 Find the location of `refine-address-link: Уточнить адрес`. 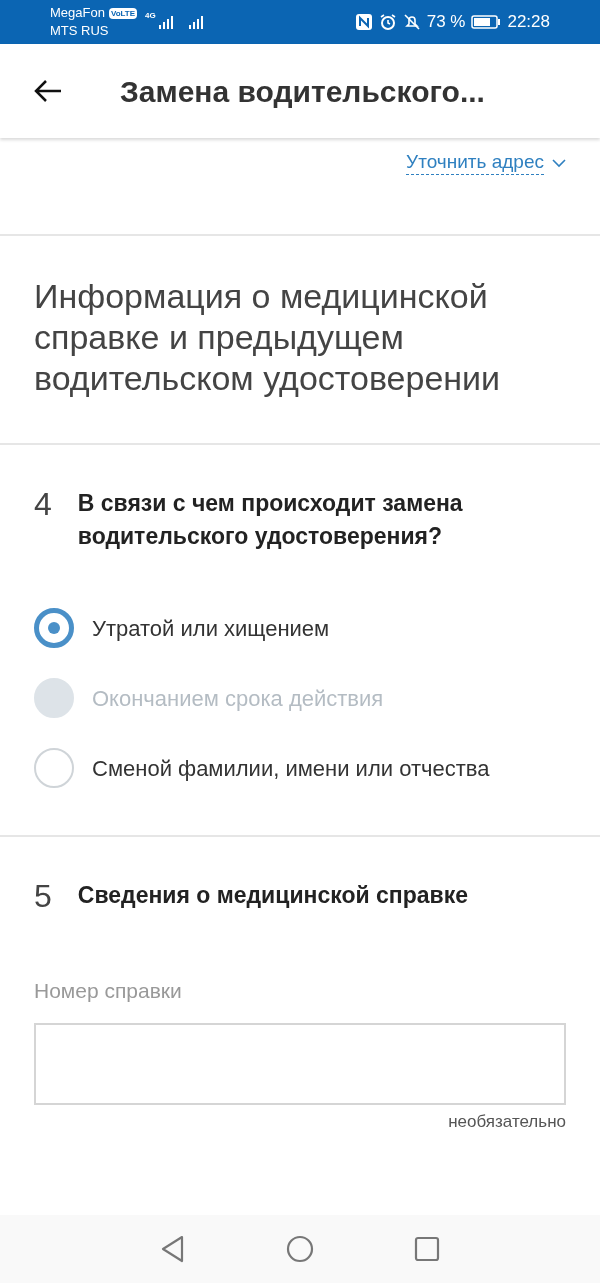

refine-address-link: Уточнить адрес is located at coordinates (486, 162).